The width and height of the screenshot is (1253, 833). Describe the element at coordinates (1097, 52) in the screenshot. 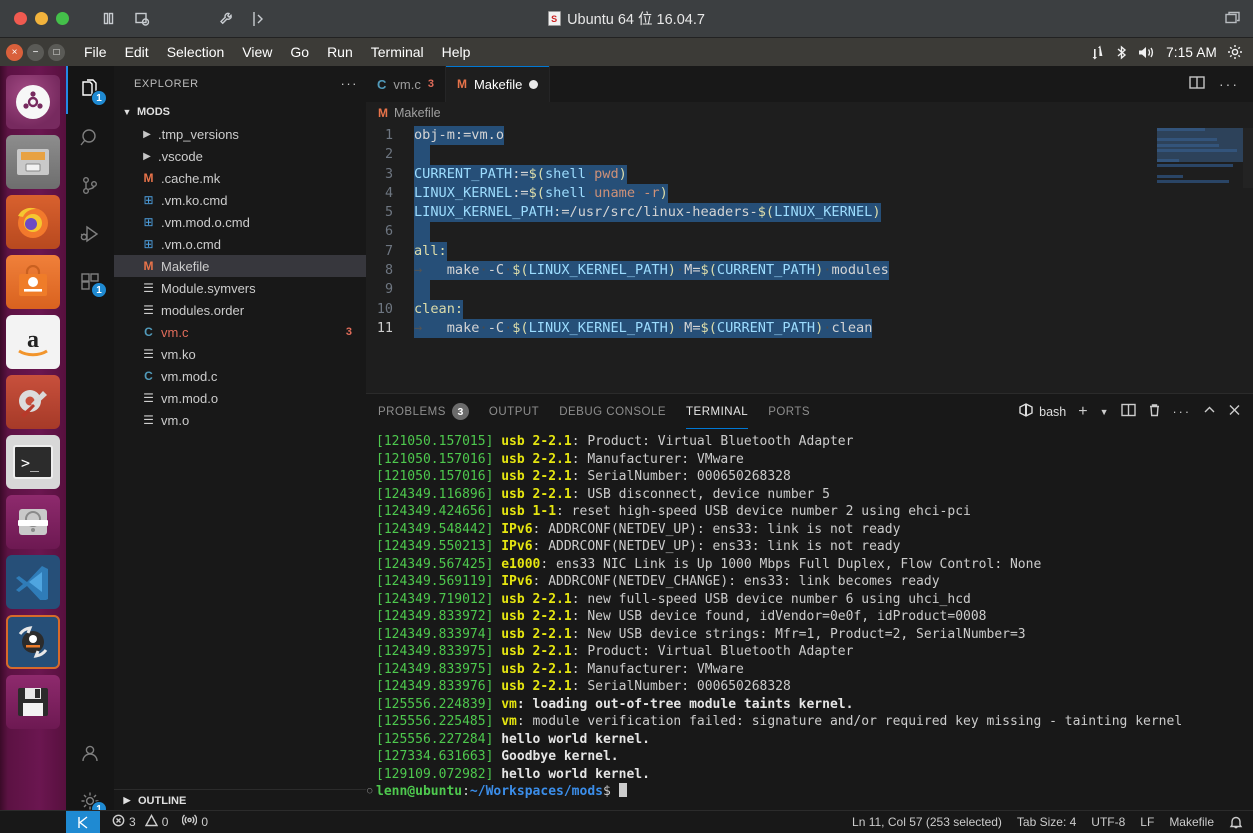

I see `network-updown-icon` at that location.